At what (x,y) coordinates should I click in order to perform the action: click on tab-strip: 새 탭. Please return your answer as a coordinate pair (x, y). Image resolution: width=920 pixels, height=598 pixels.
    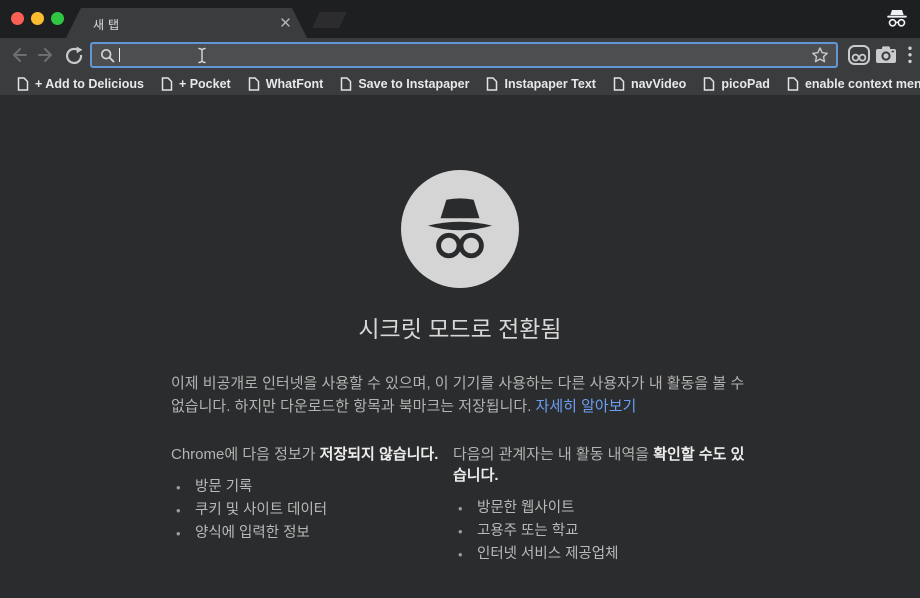
    Looking at the image, I should click on (460, 19).